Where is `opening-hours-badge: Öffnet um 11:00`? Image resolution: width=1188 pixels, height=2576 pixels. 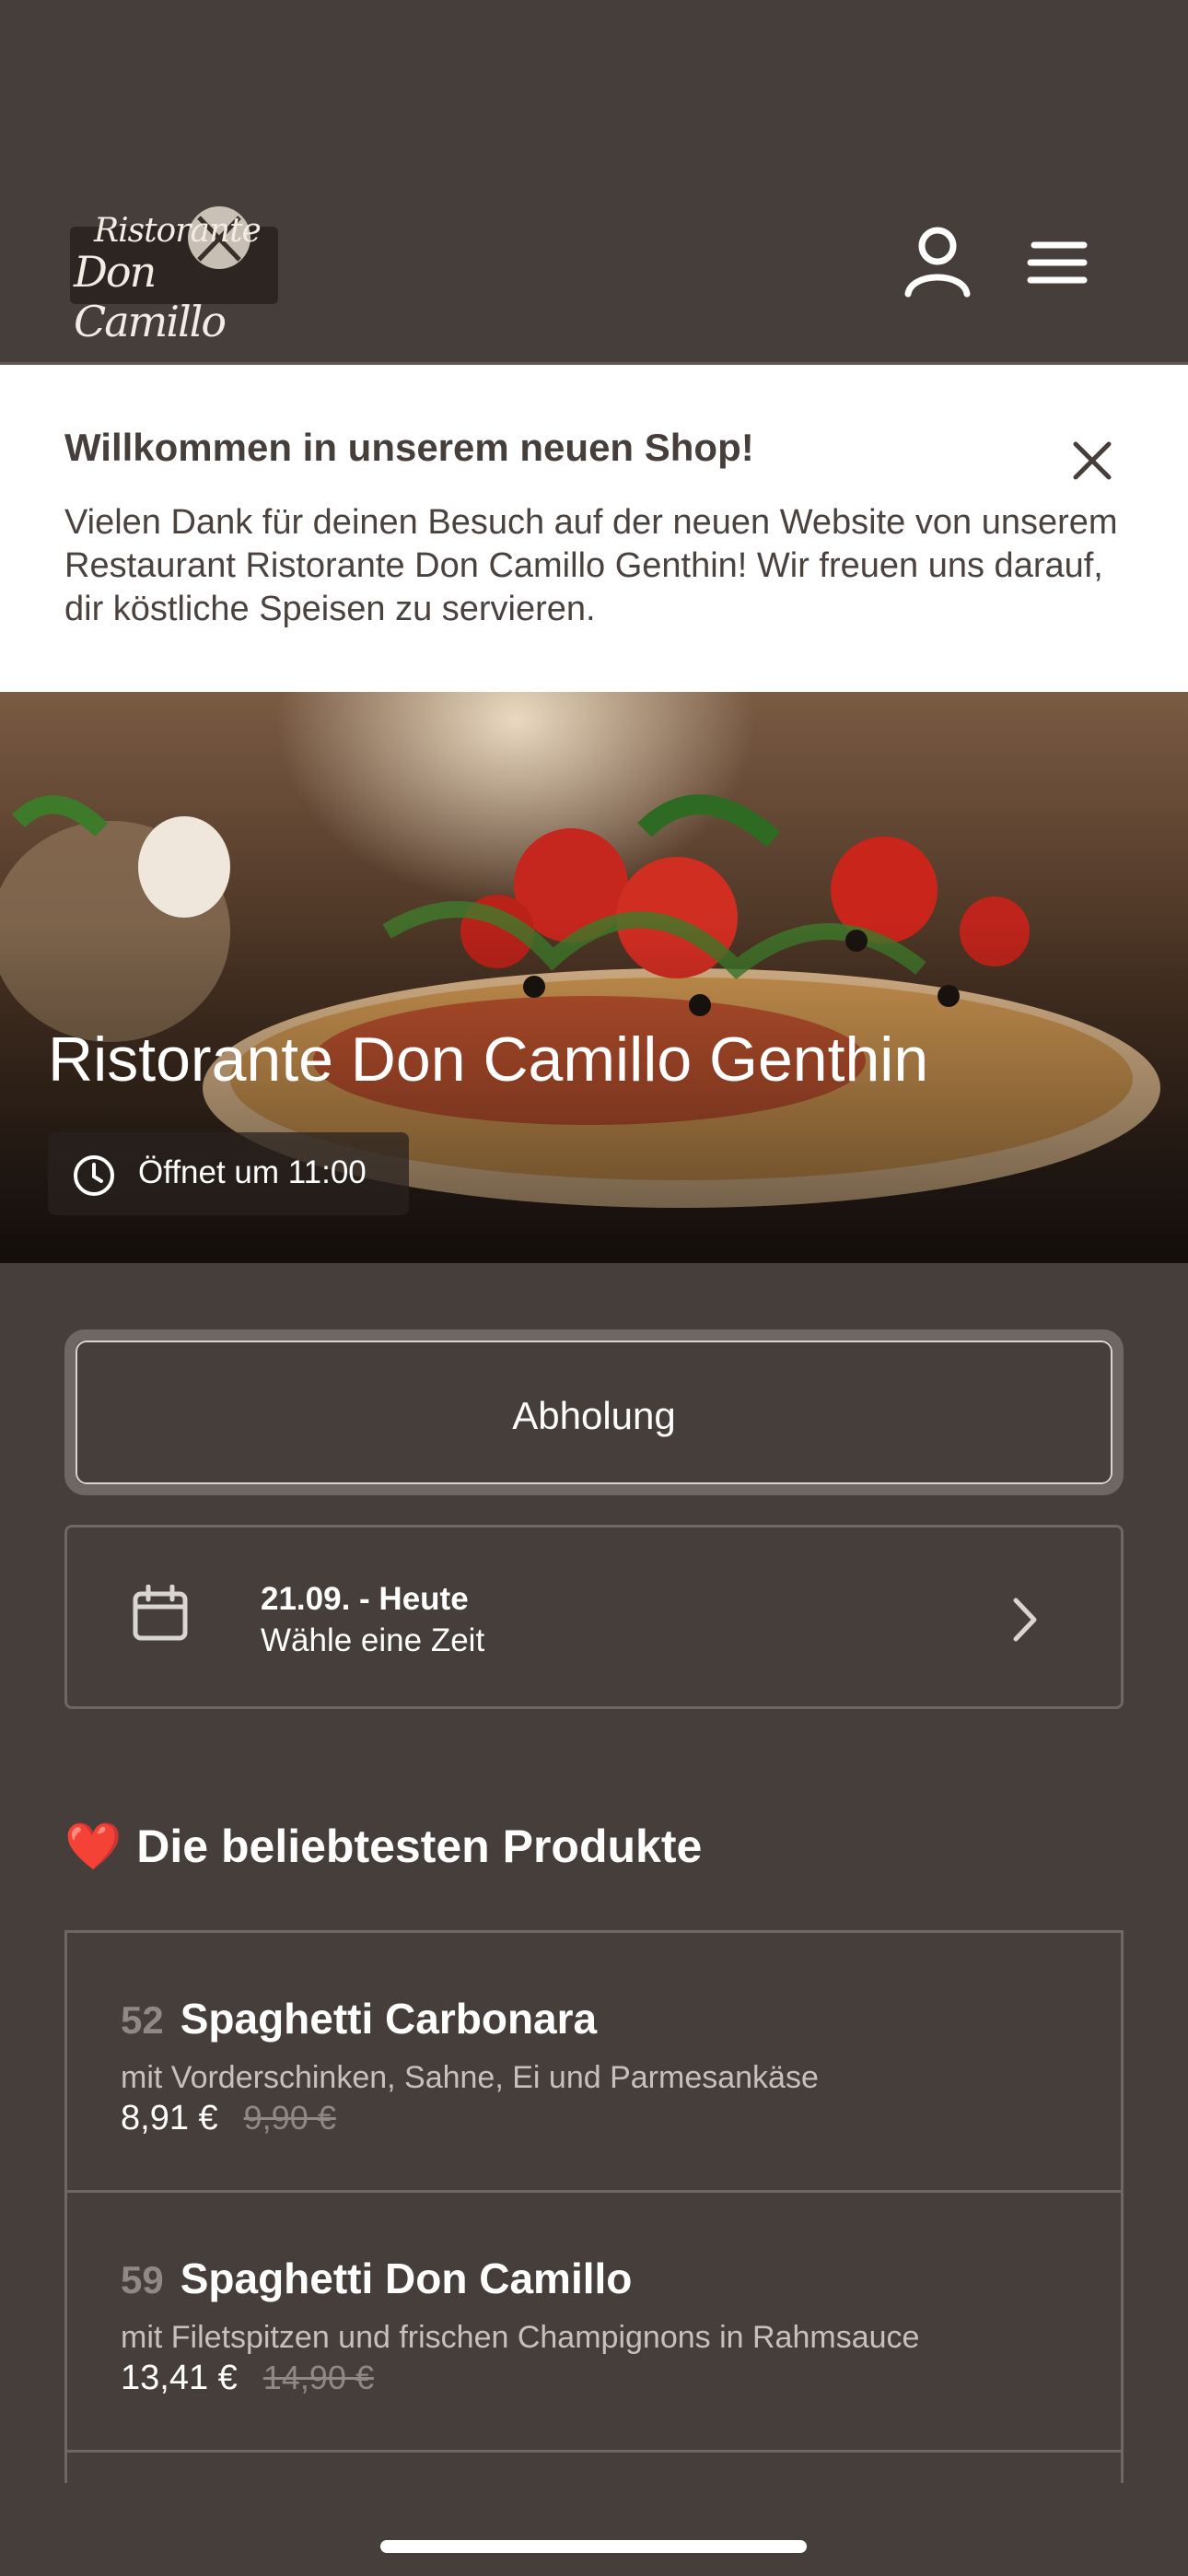
opening-hours-badge: Öffnet um 11:00 is located at coordinates (228, 1173).